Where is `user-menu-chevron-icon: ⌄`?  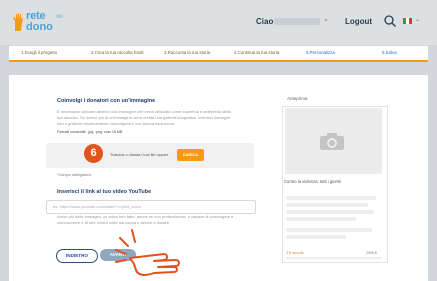 user-menu-chevron-icon: ⌄ is located at coordinates (326, 19).